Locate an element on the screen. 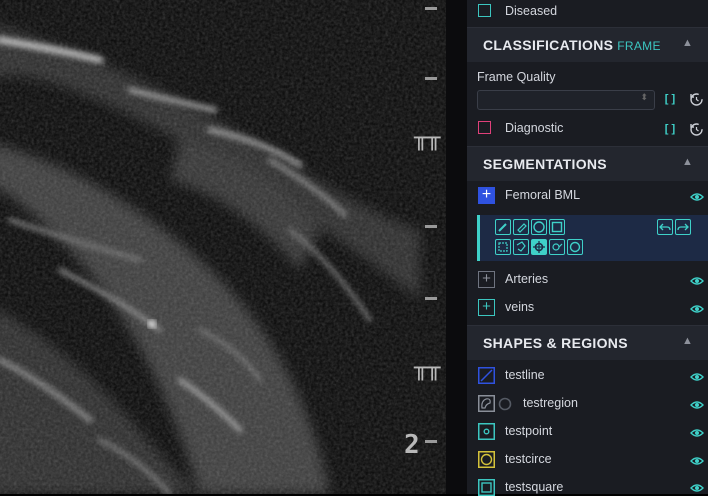 This screenshot has height=496, width=708. brush-icon is located at coordinates (502, 227).